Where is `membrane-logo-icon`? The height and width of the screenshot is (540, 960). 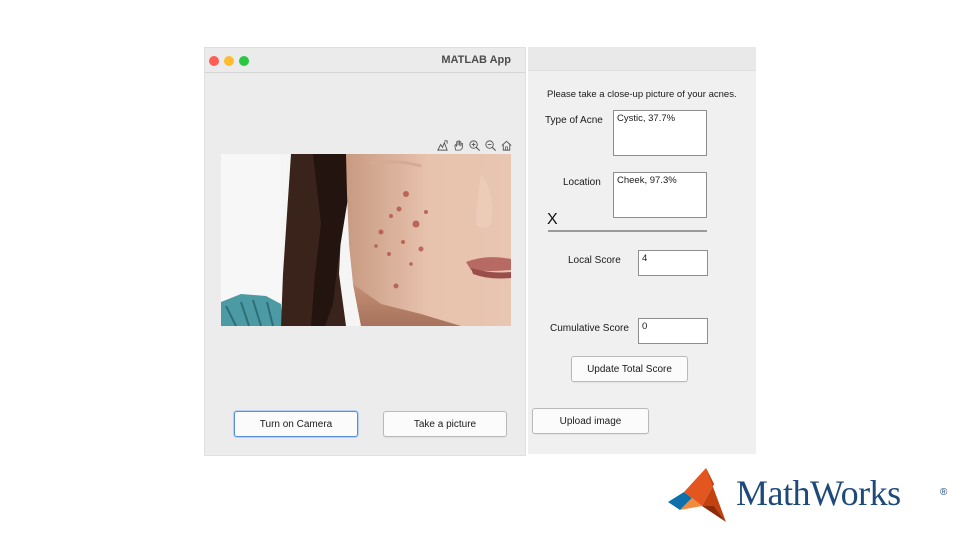
membrane-logo-icon is located at coordinates (697, 495).